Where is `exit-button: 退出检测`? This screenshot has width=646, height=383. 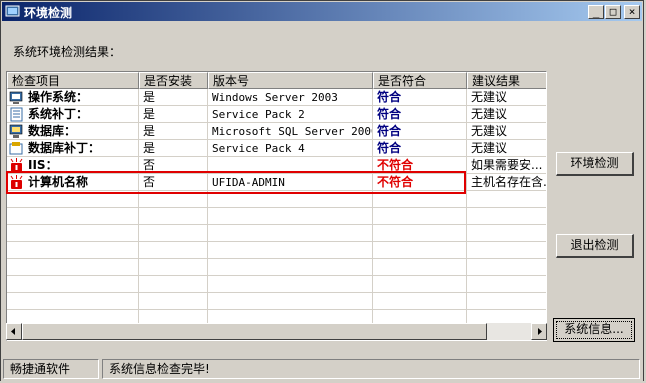
exit-button: 退出检测 is located at coordinates (595, 246).